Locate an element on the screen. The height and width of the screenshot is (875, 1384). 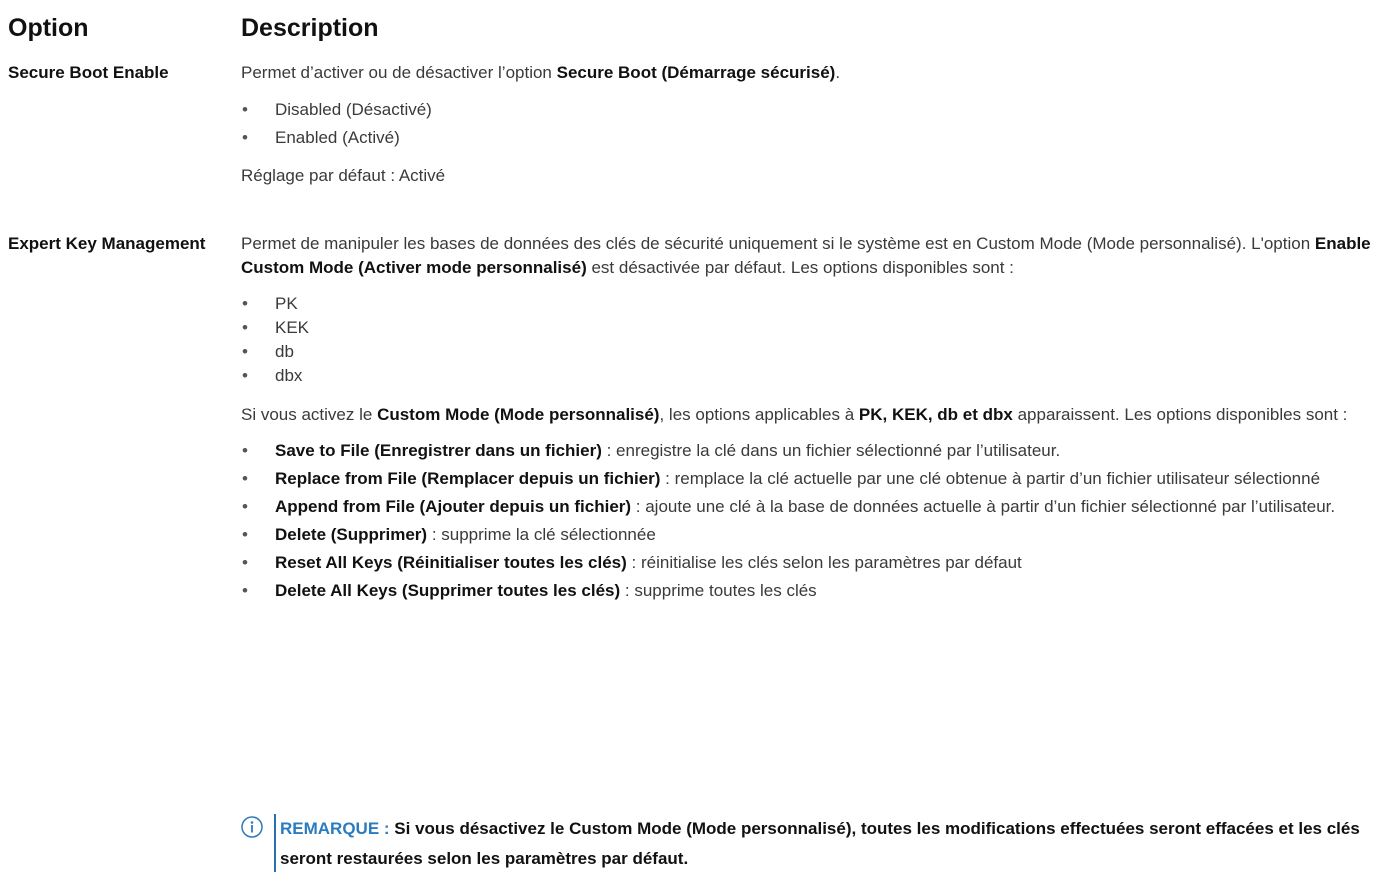
custom-pre: Si vous activez le is located at coordinates (309, 414).